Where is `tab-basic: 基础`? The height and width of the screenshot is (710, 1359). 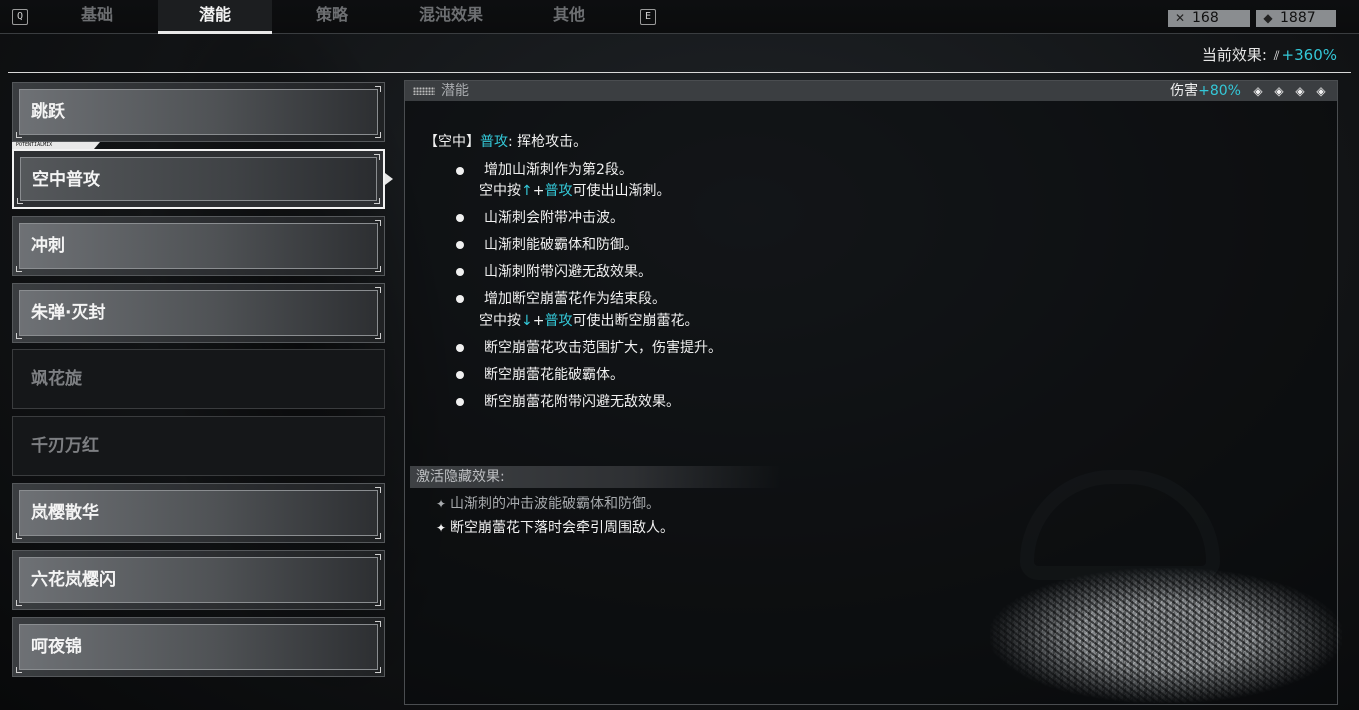 tab-basic: 基础 is located at coordinates (97, 17).